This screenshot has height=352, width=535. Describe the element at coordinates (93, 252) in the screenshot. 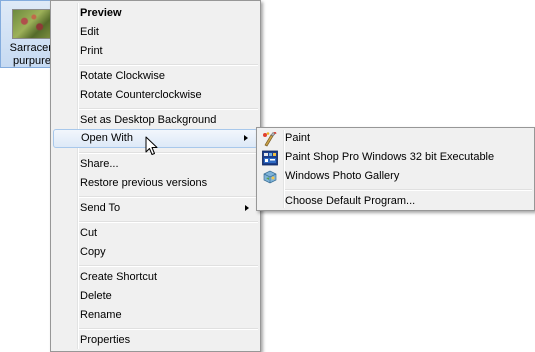

I see `menu-item-label: Copy` at that location.